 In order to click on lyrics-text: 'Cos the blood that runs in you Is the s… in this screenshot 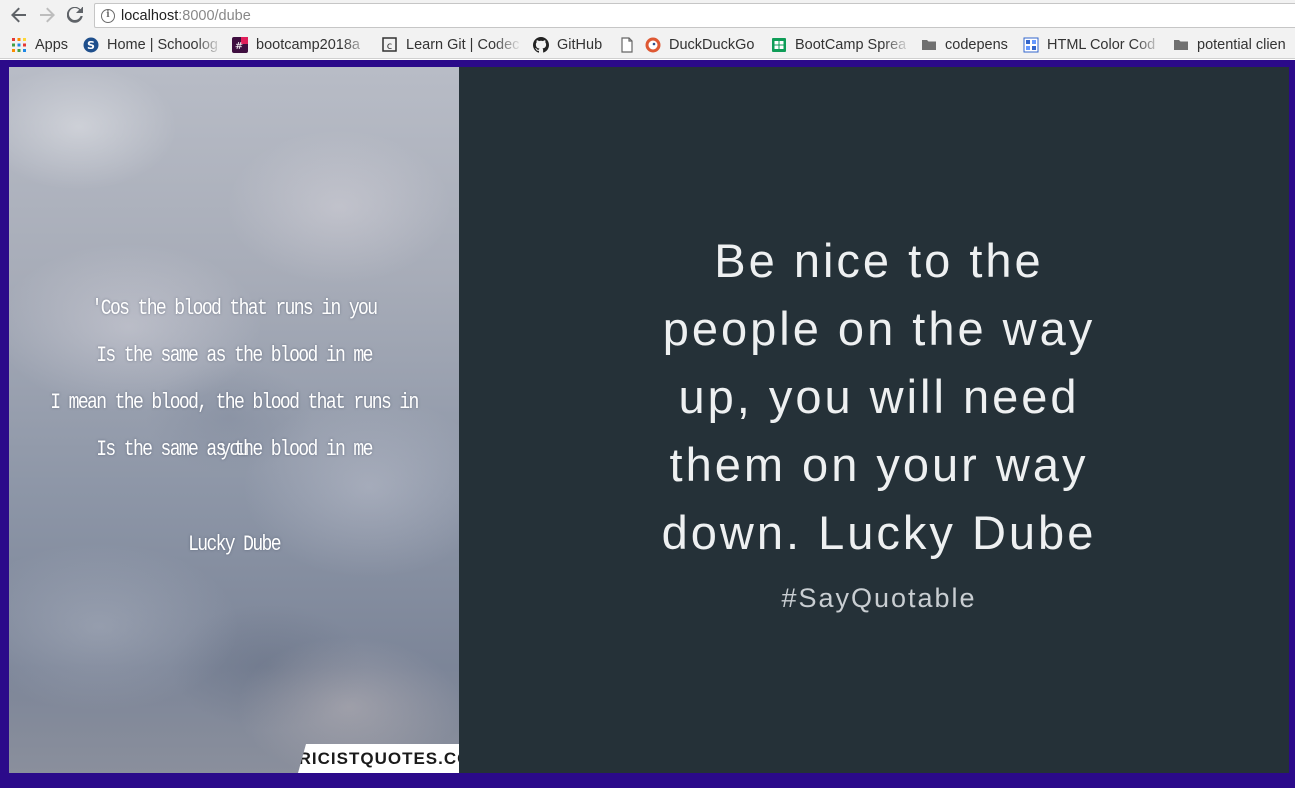, I will do `click(234, 426)`.